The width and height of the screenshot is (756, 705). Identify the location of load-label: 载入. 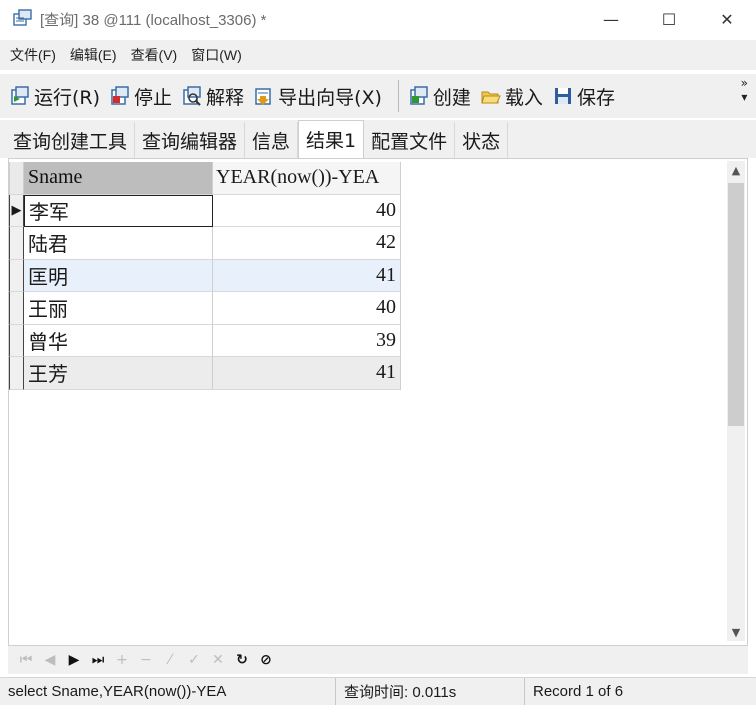
(523, 97).